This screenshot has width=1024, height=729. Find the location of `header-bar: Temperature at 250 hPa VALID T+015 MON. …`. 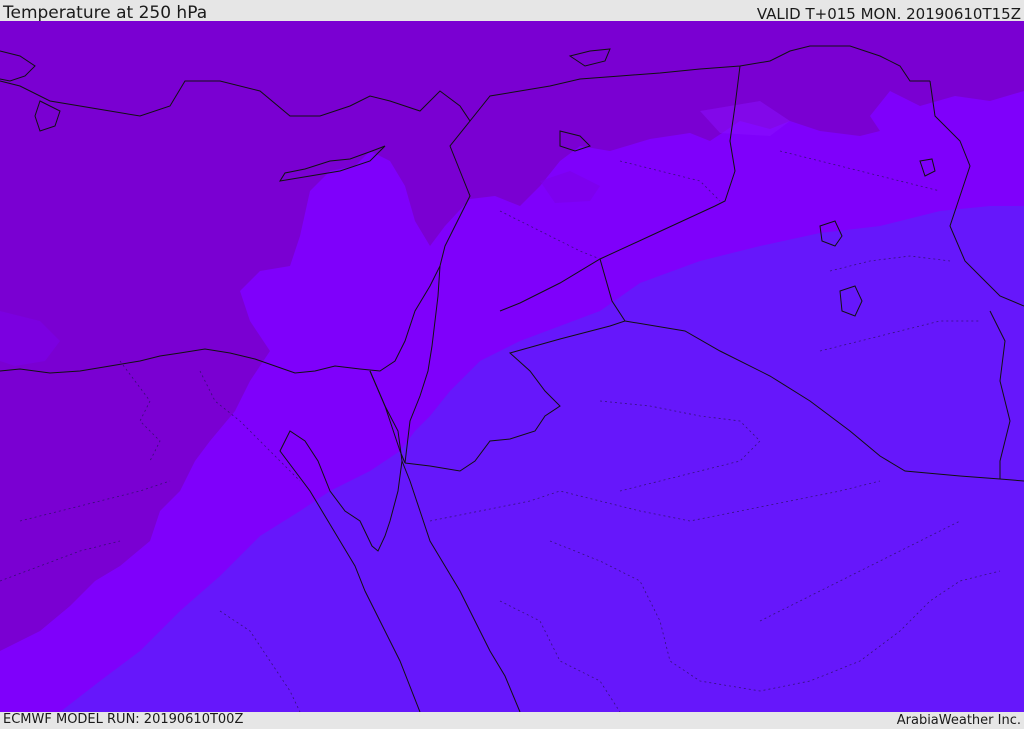

header-bar: Temperature at 250 hPa VALID T+015 MON. … is located at coordinates (512, 11).